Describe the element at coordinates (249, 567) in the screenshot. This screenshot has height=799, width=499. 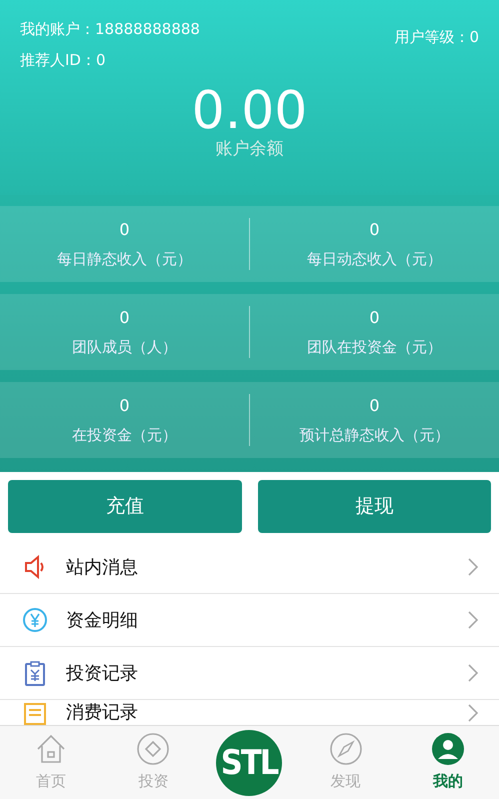
I see `menu-item: 站内消息` at that location.